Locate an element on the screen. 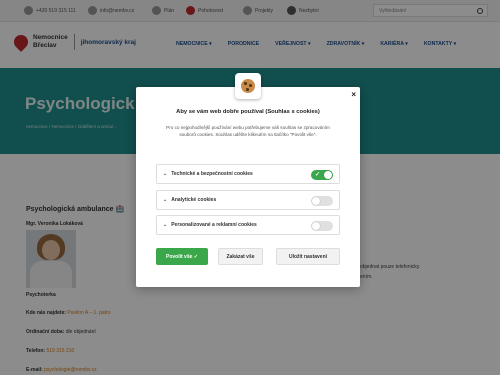 Image resolution: width=500 pixels, height=375 pixels. cookie-category-marketing: ⌄ Personalizované a reklamní cookies is located at coordinates (248, 225).